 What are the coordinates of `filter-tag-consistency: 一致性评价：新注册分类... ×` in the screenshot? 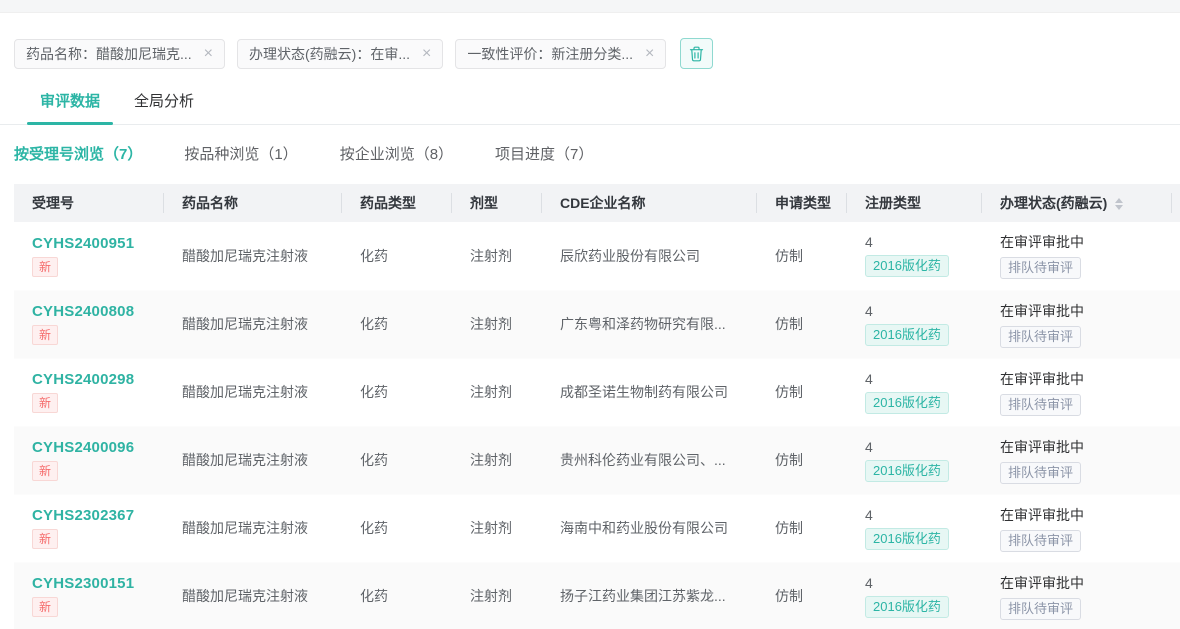 It's located at (561, 53).